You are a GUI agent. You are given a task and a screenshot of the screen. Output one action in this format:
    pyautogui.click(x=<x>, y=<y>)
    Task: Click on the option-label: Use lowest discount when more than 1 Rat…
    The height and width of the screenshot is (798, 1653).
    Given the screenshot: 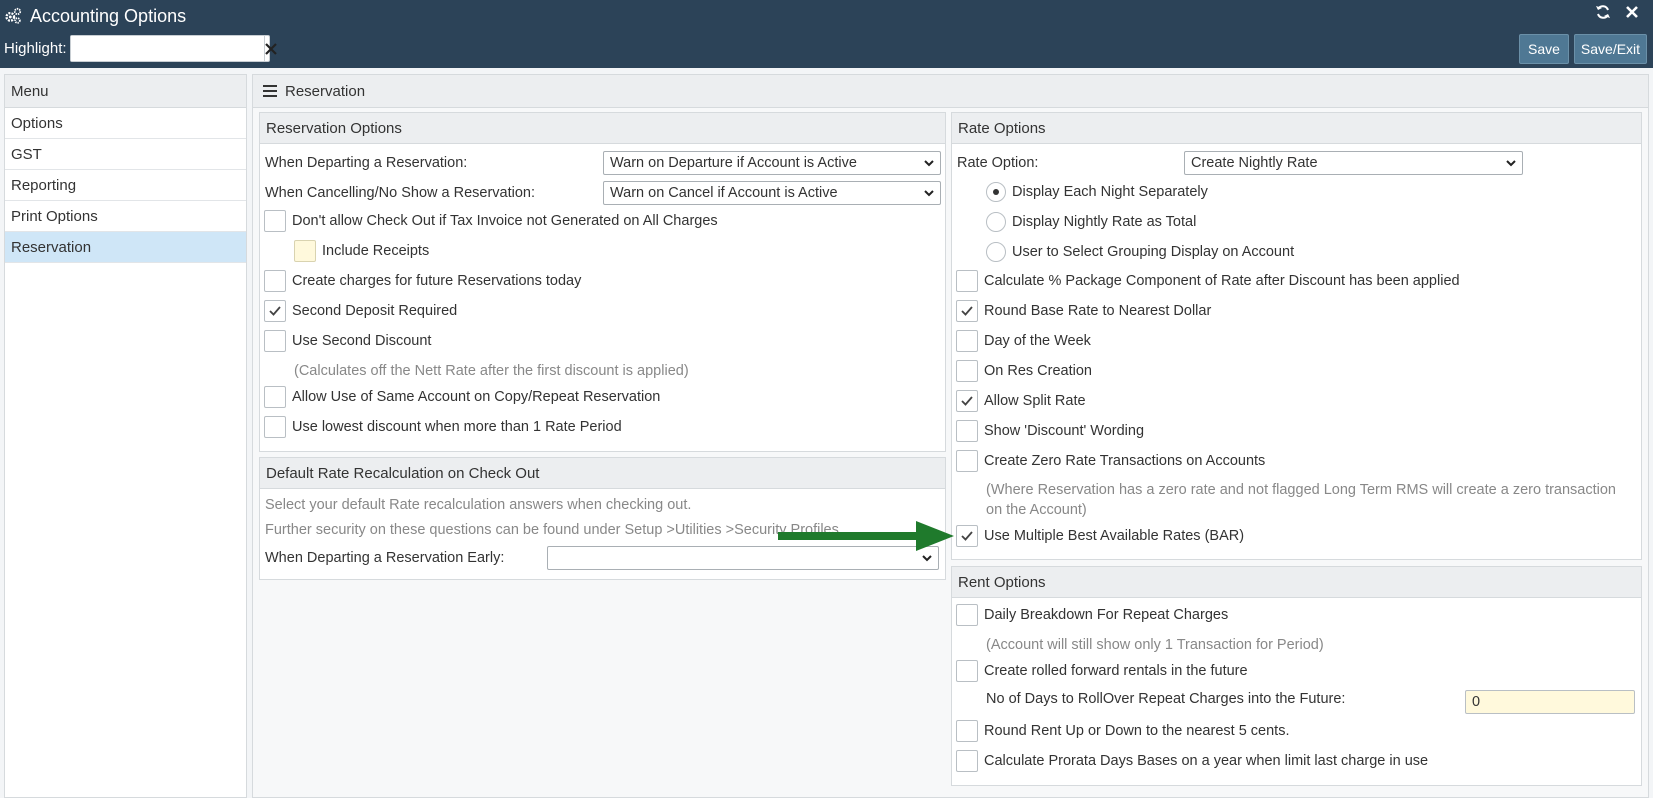 What is the action you would take?
    pyautogui.click(x=457, y=427)
    